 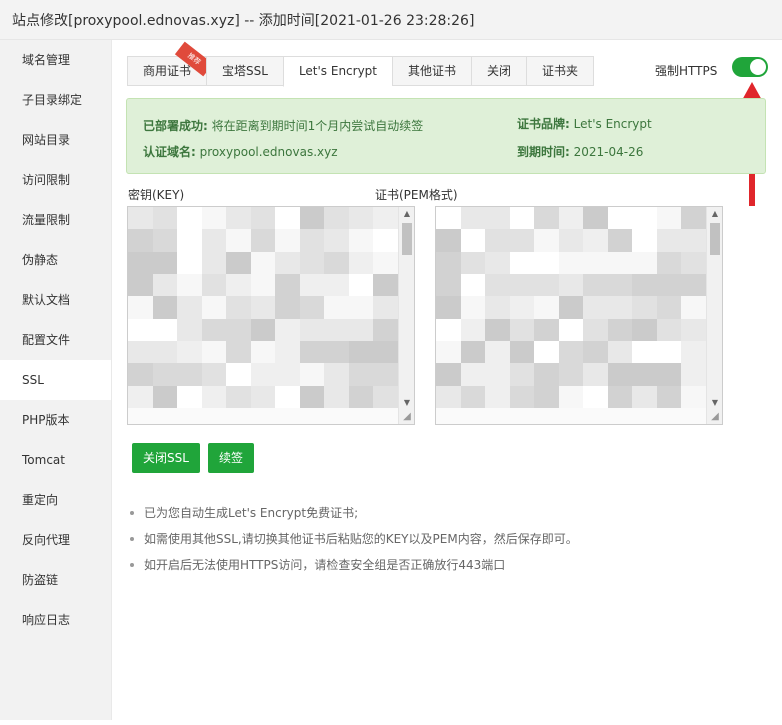 I want to click on tab-commercial-label: 商用证书, so click(x=167, y=71).